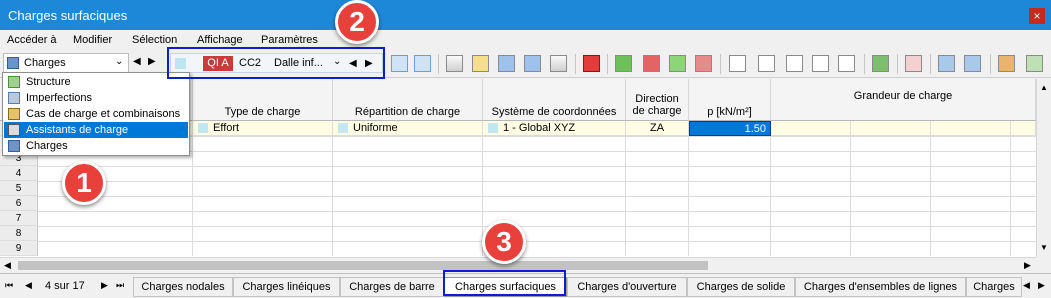 The height and width of the screenshot is (298, 1051). I want to click on dropdown-item-label: Charges, so click(47, 146).